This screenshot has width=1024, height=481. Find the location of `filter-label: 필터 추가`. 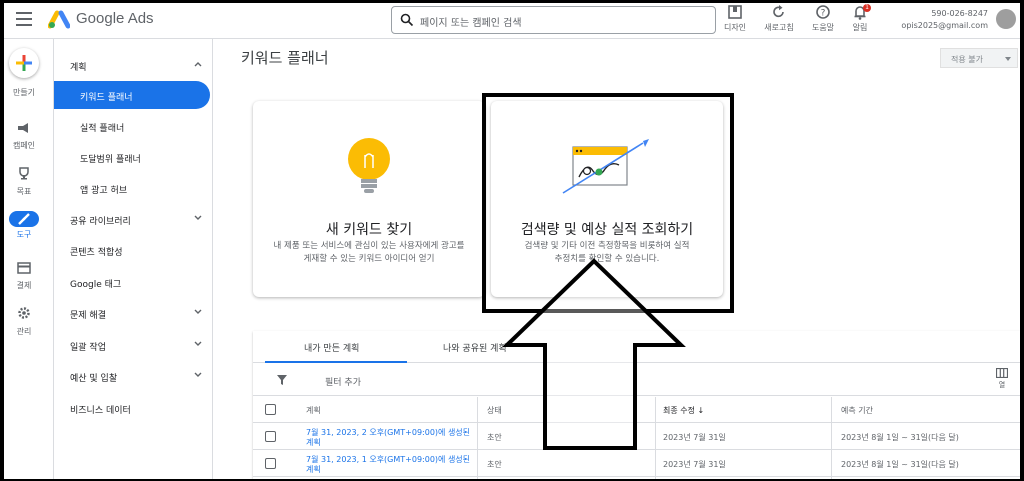

filter-label: 필터 추가 is located at coordinates (343, 383).